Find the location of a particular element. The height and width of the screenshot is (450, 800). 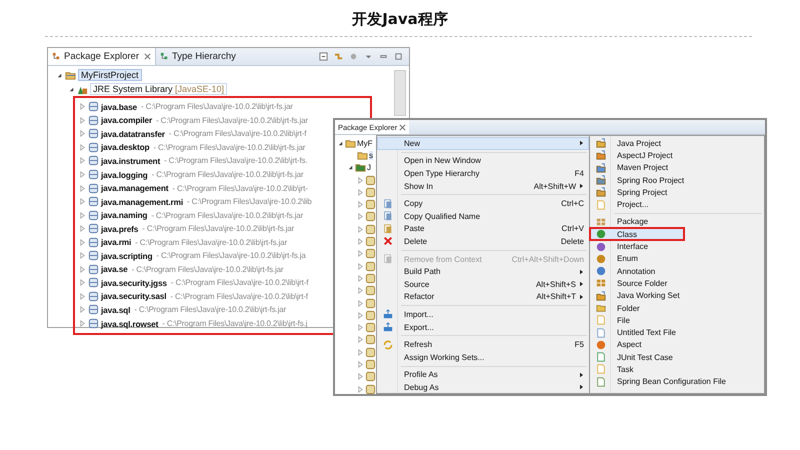

menu-item: Open Type Hierarchy F4 is located at coordinates (483, 173).